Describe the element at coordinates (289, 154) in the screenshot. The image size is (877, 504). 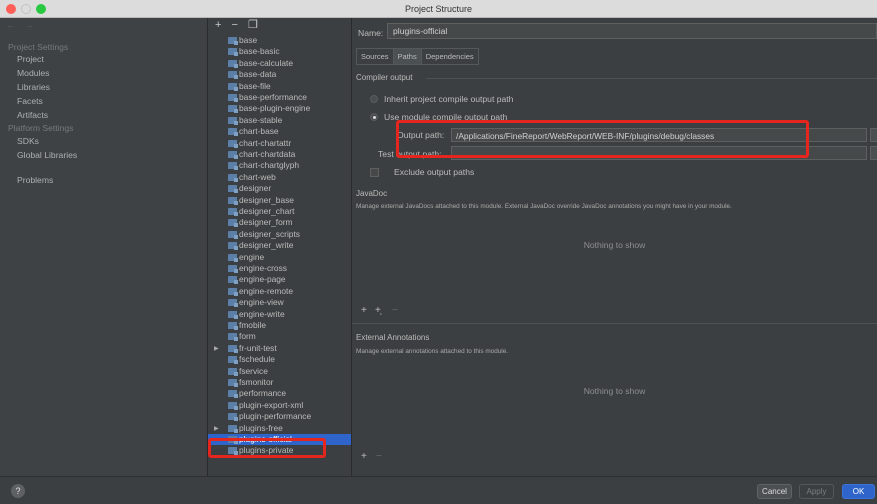
I see `module-item: chart-chartdata` at that location.